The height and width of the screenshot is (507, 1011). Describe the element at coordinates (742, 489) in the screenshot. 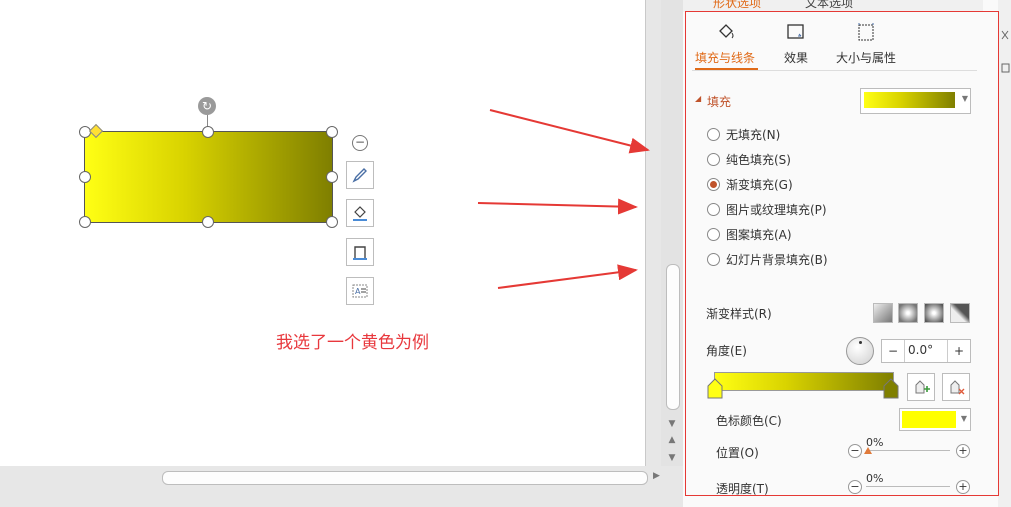

I see `transparency-label: 透明度(T)` at that location.